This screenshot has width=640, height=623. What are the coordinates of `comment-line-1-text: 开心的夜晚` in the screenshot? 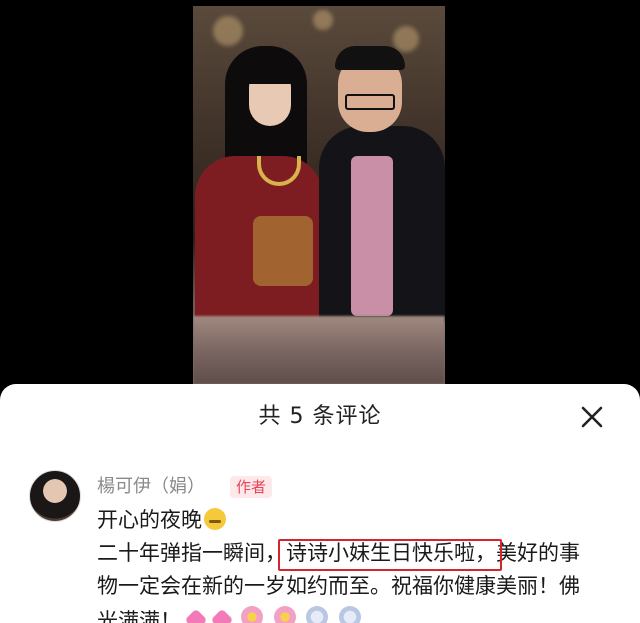 It's located at (149, 520).